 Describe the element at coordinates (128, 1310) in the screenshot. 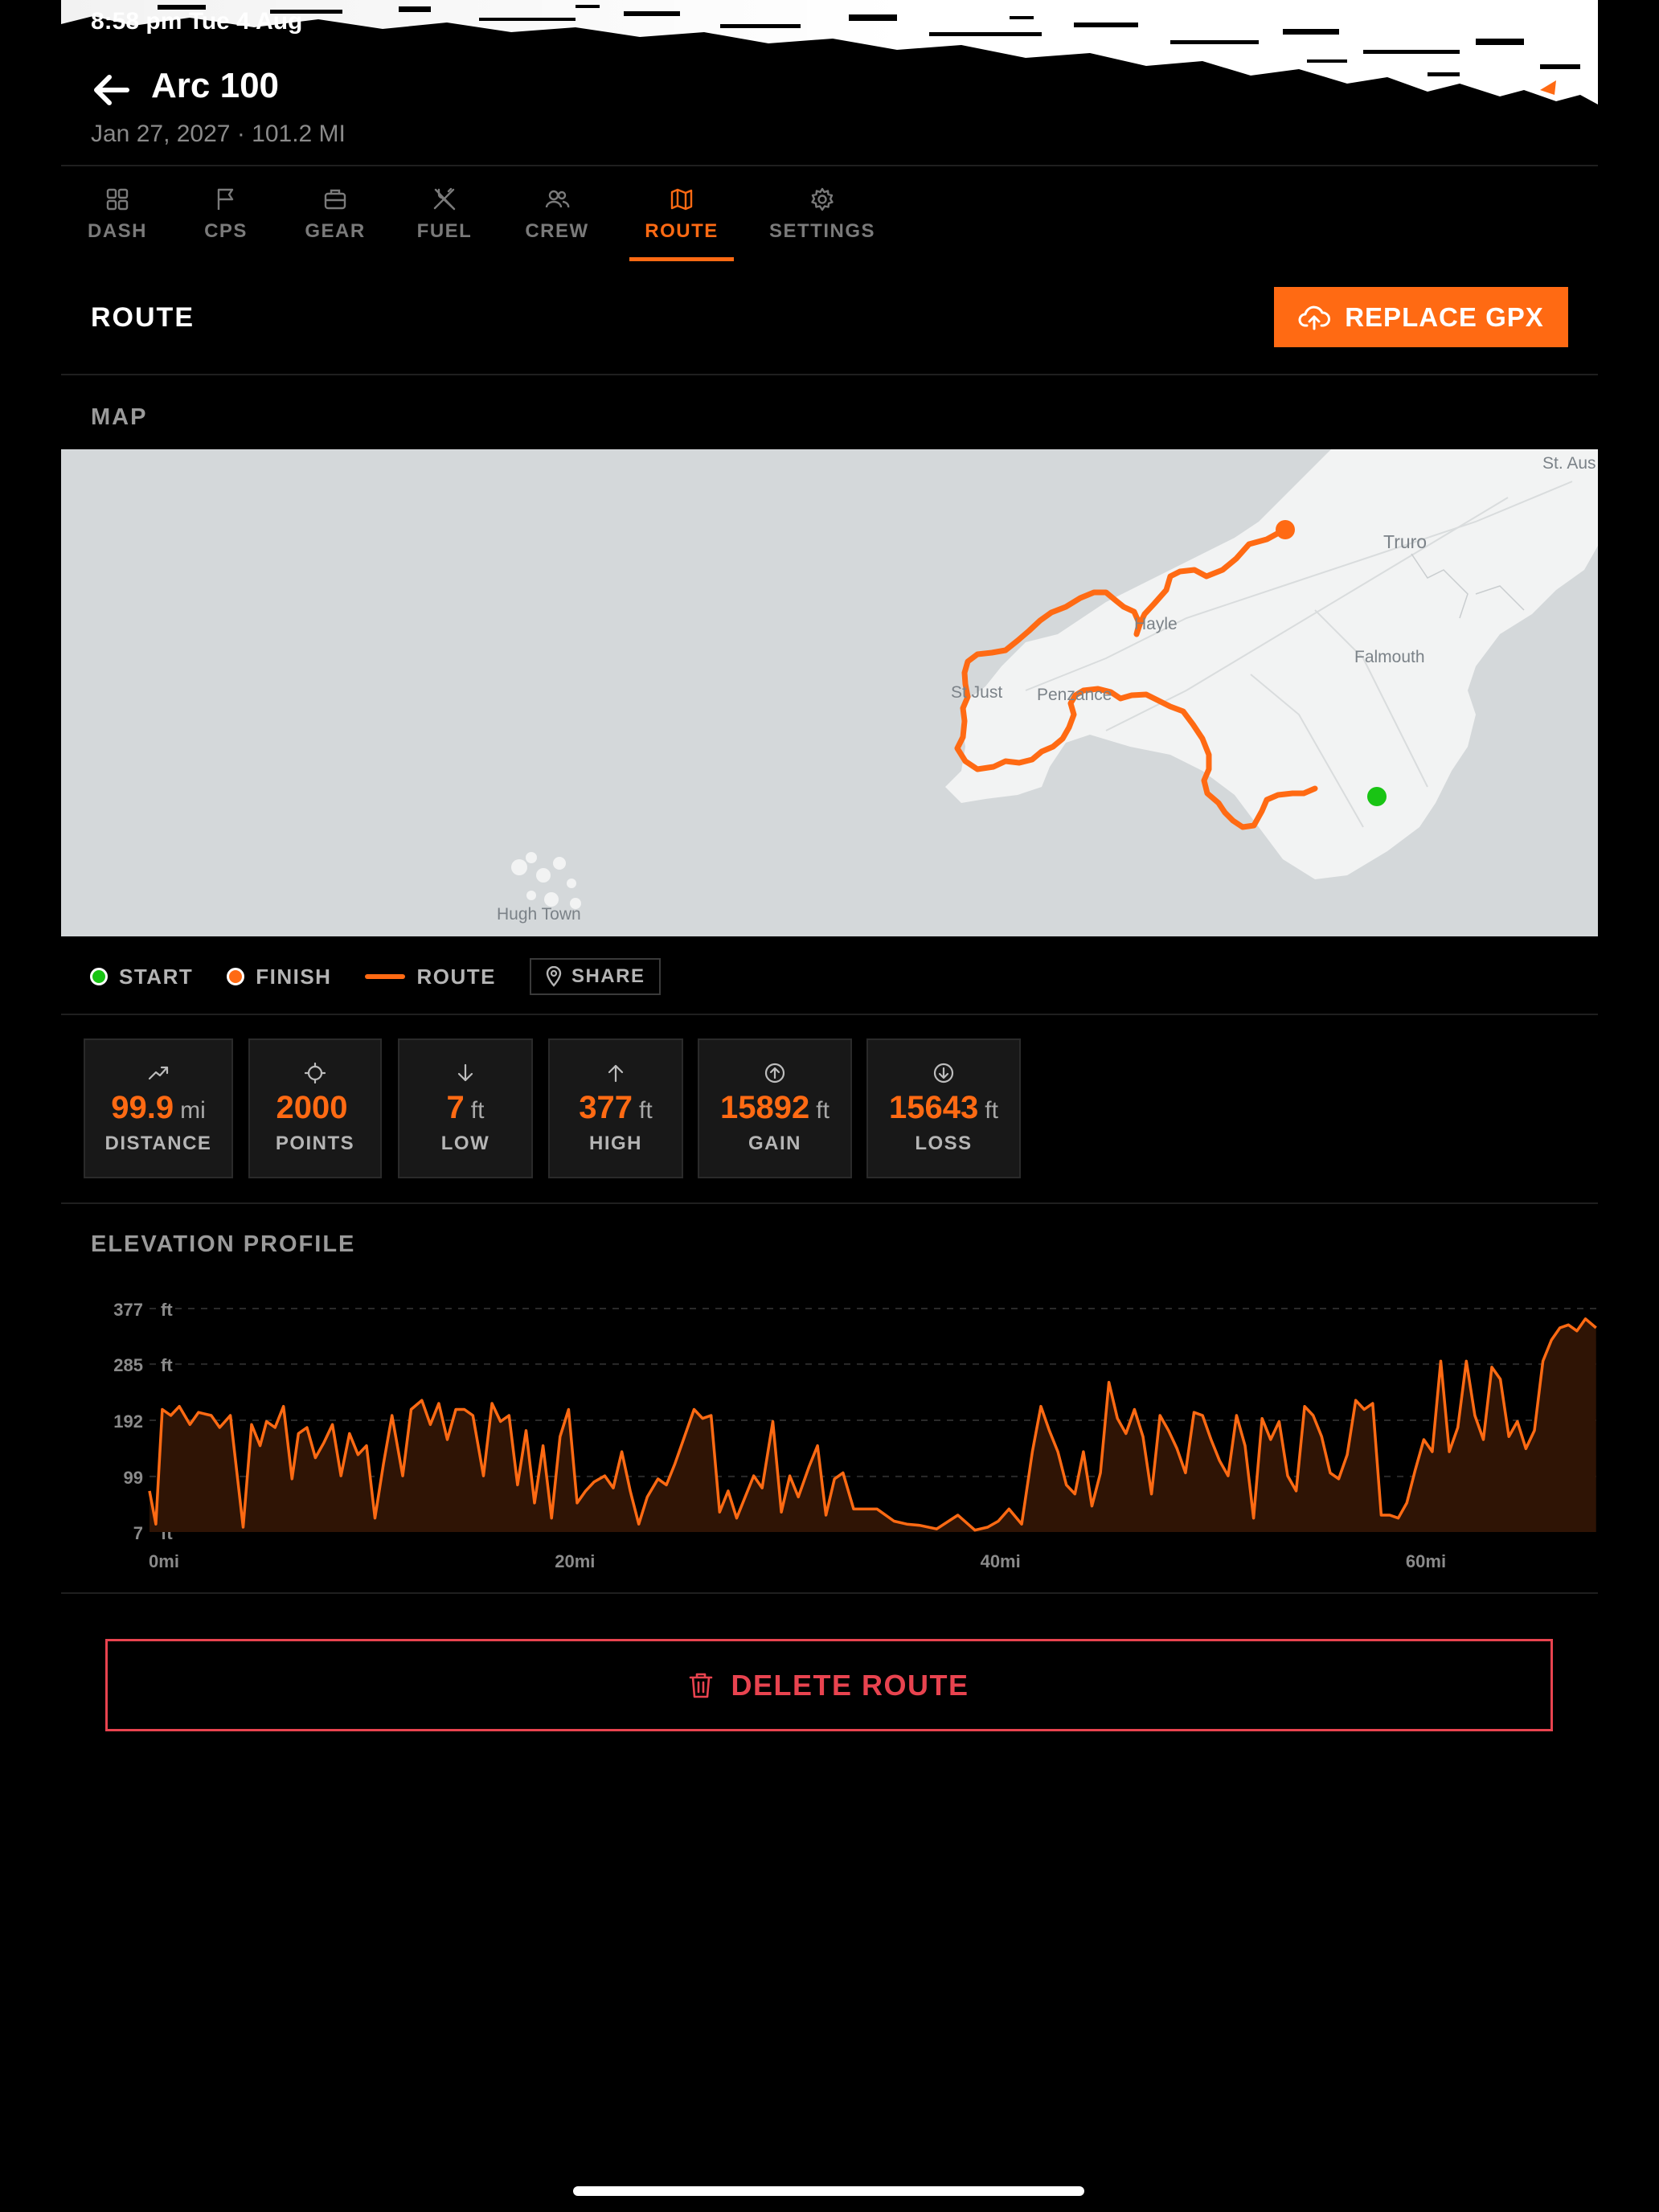

I see `y-tick-label: 377` at that location.